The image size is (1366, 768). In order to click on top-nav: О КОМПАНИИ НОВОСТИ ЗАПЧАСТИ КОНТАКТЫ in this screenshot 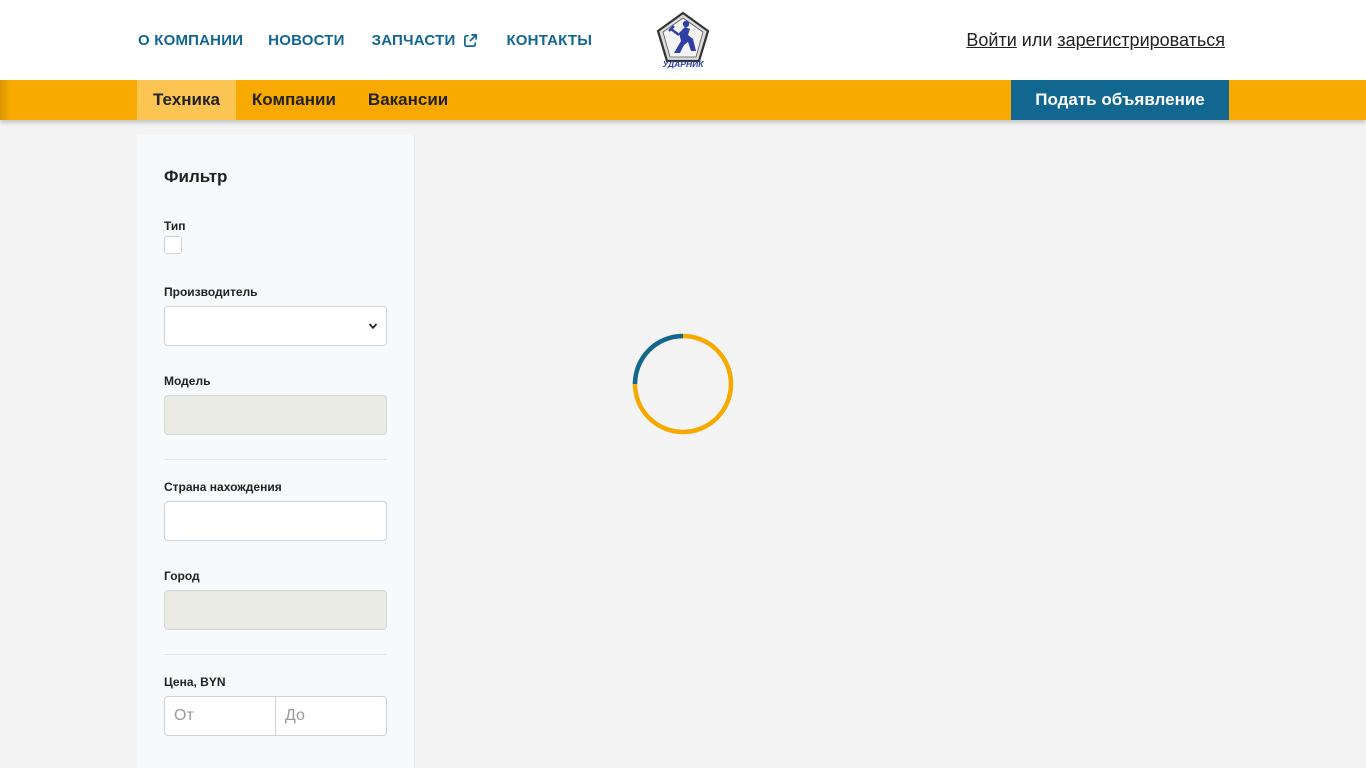, I will do `click(365, 40)`.